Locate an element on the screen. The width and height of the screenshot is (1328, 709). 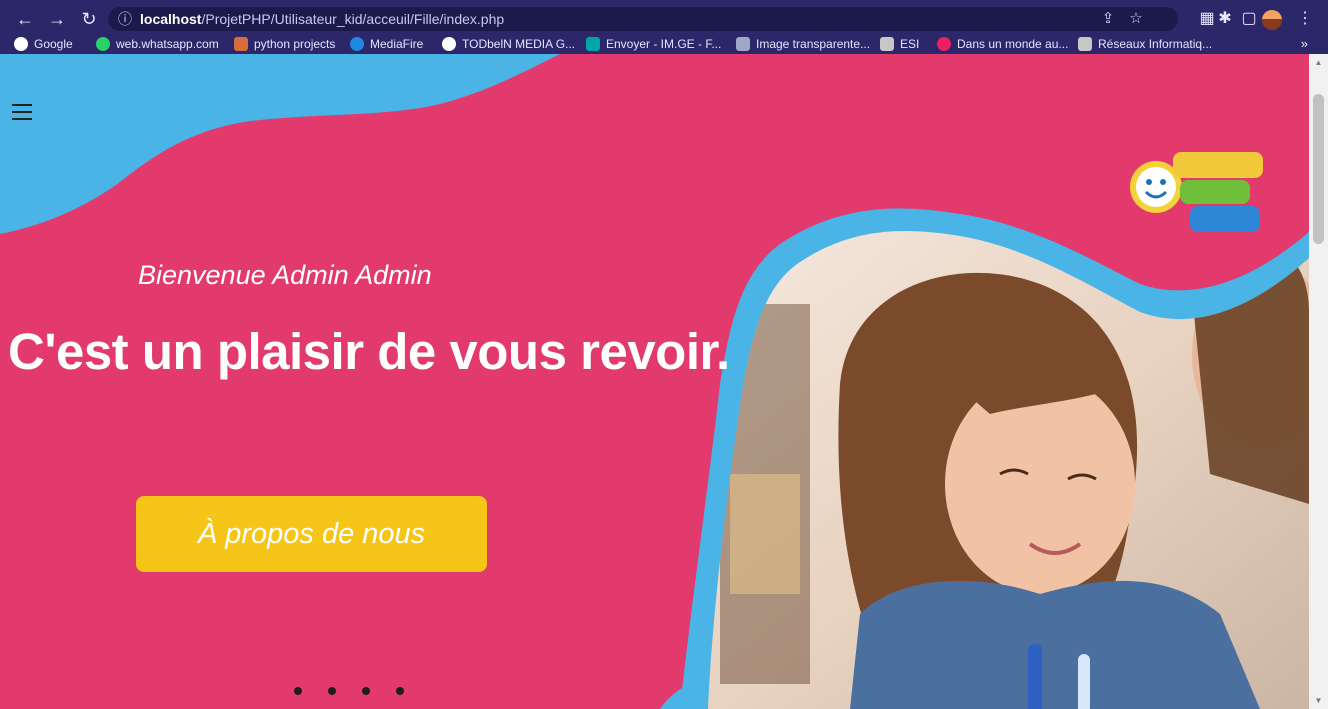
bookmark-item: web.whatsapp.com is located at coordinates (157, 44).